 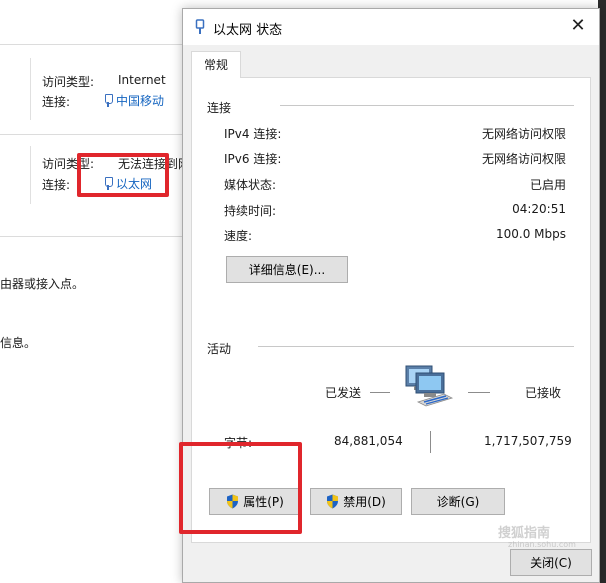 What do you see at coordinates (530, 234) in the screenshot?
I see `speed-value: 100.0 Mbps` at bounding box center [530, 234].